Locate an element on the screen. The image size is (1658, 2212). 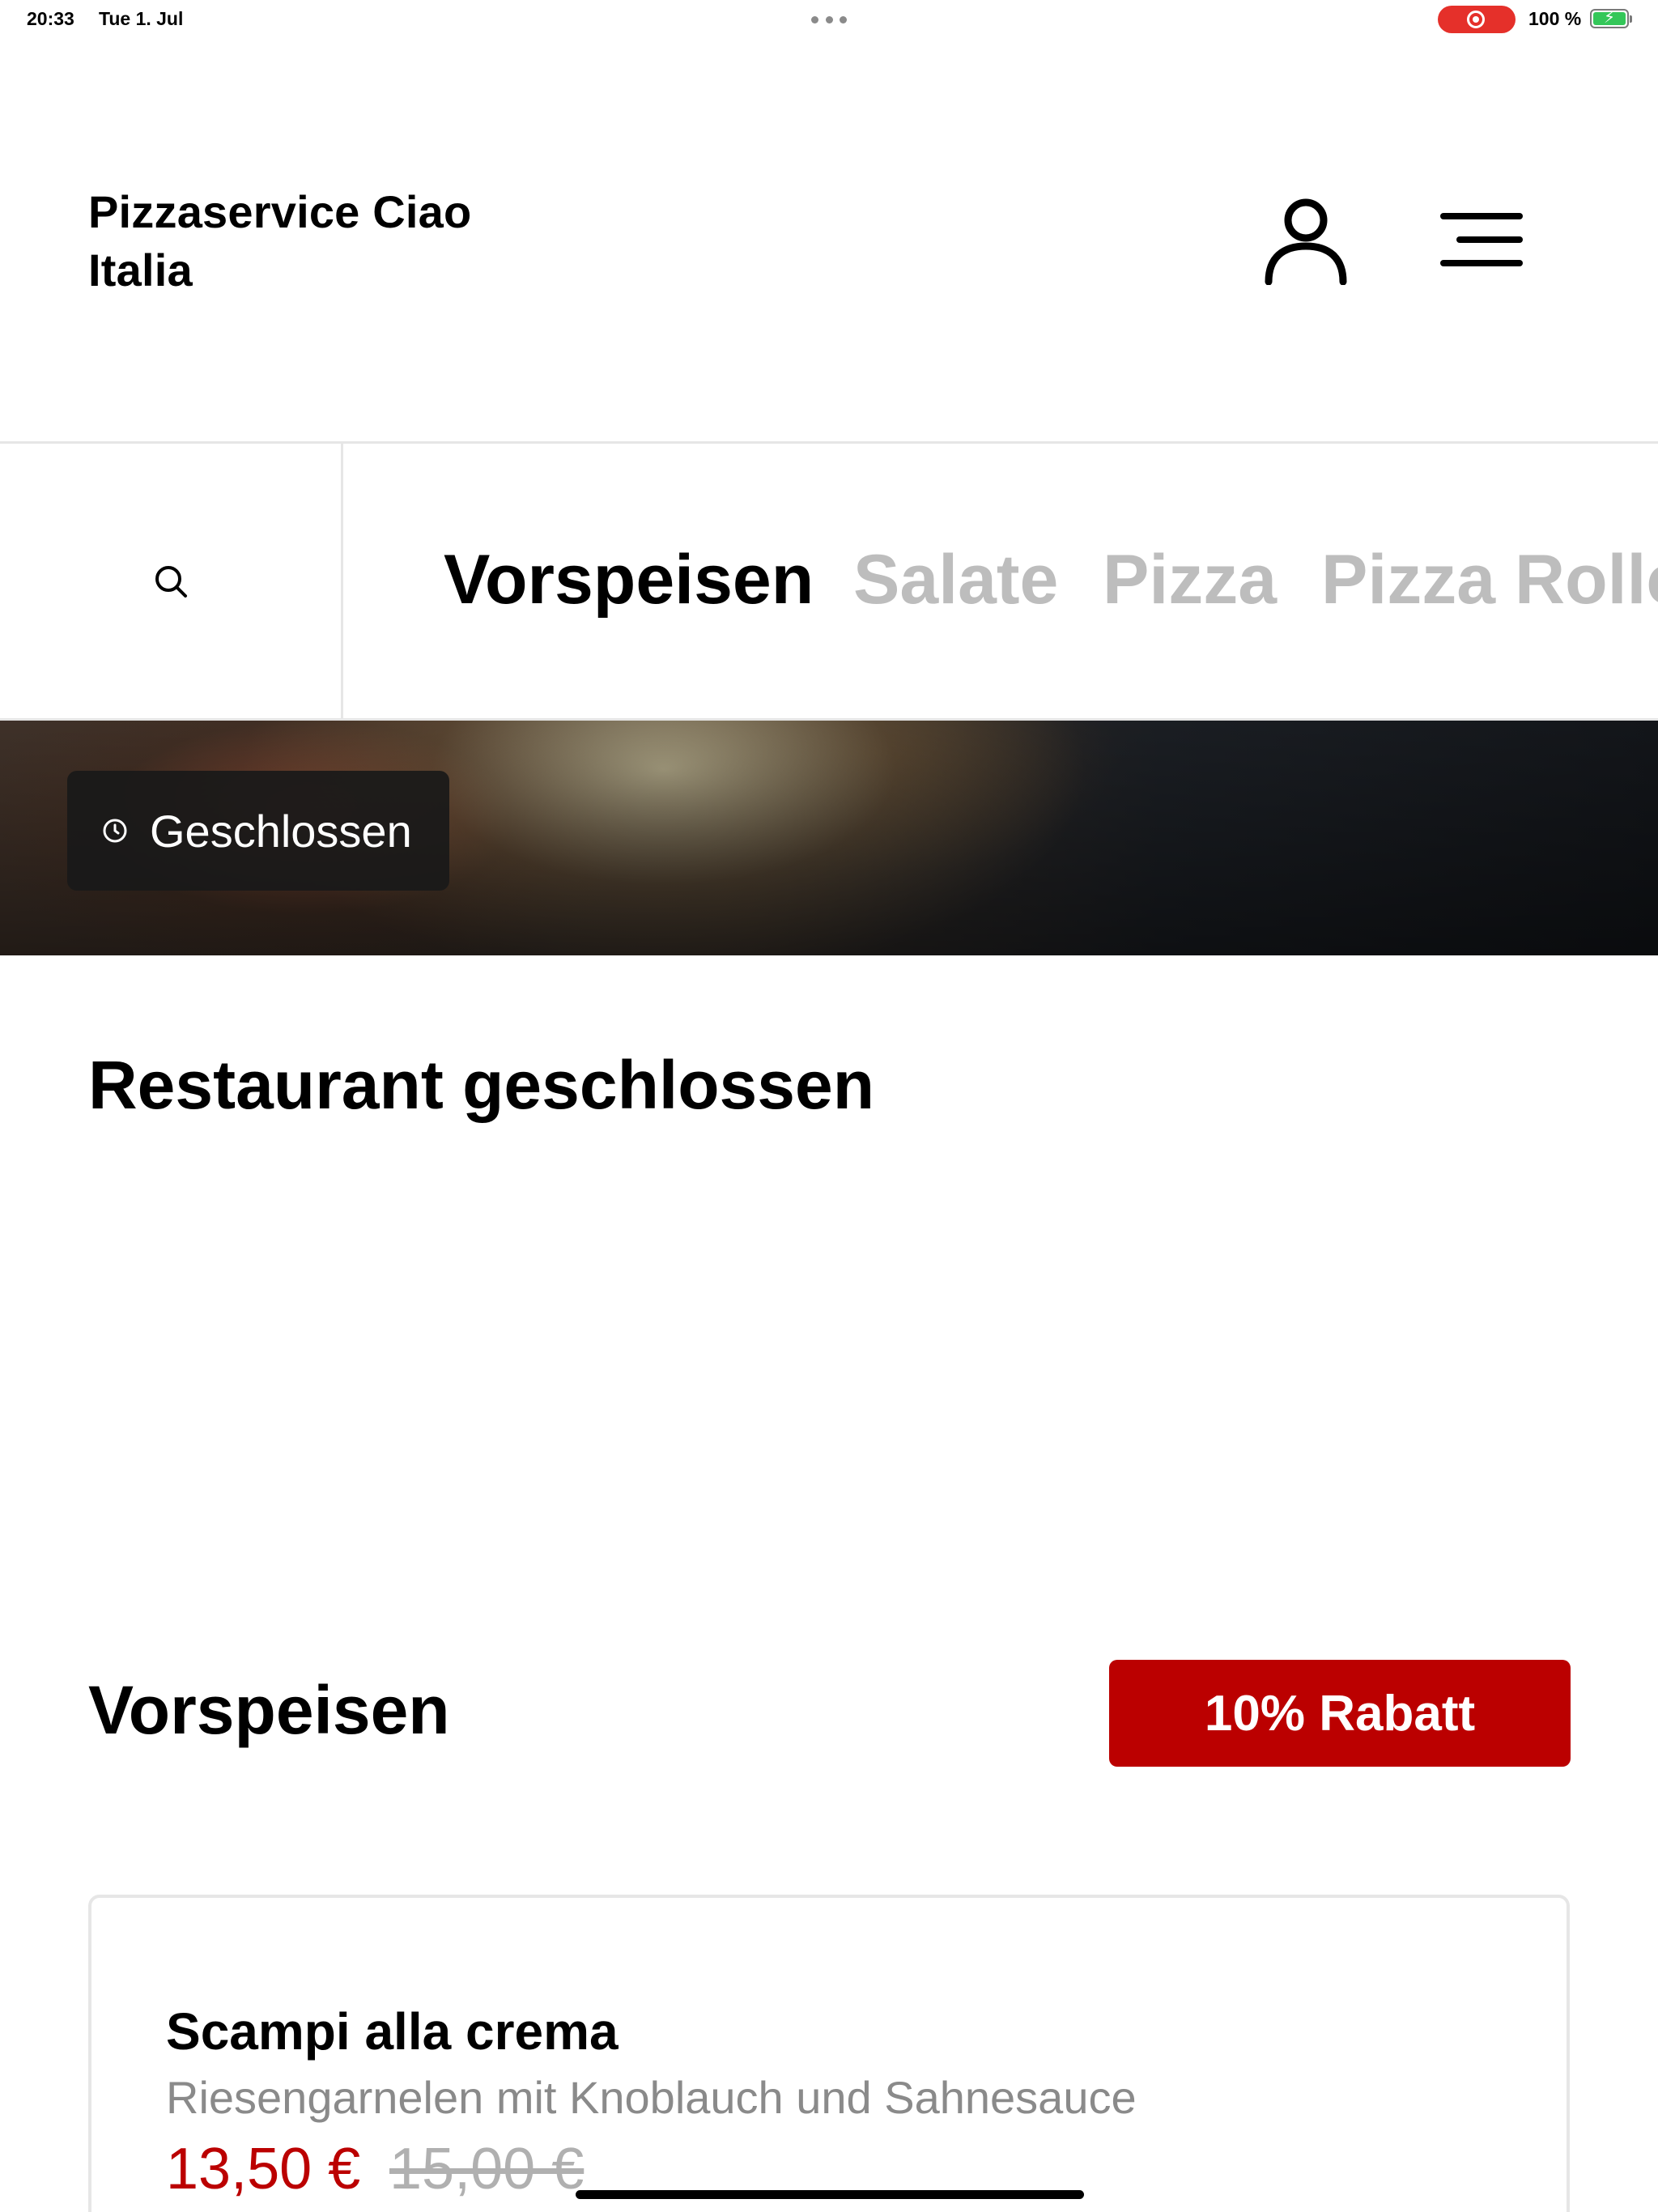
status-date: Tue 1. Jul is located at coordinates (141, 19).